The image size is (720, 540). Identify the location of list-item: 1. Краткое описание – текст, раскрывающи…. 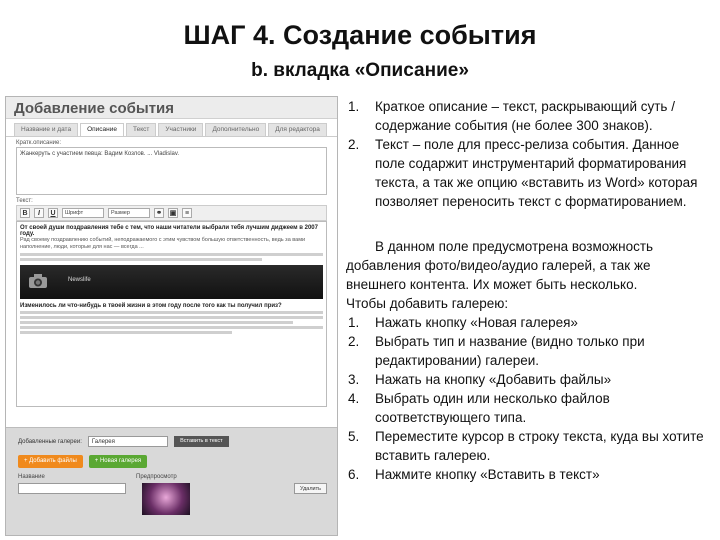
(529, 116).